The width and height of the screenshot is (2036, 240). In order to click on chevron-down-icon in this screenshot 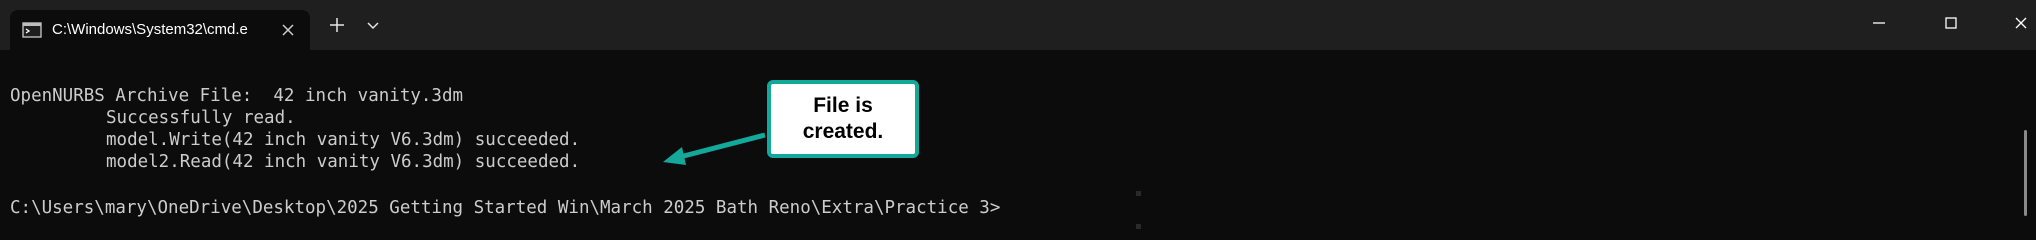, I will do `click(373, 25)`.